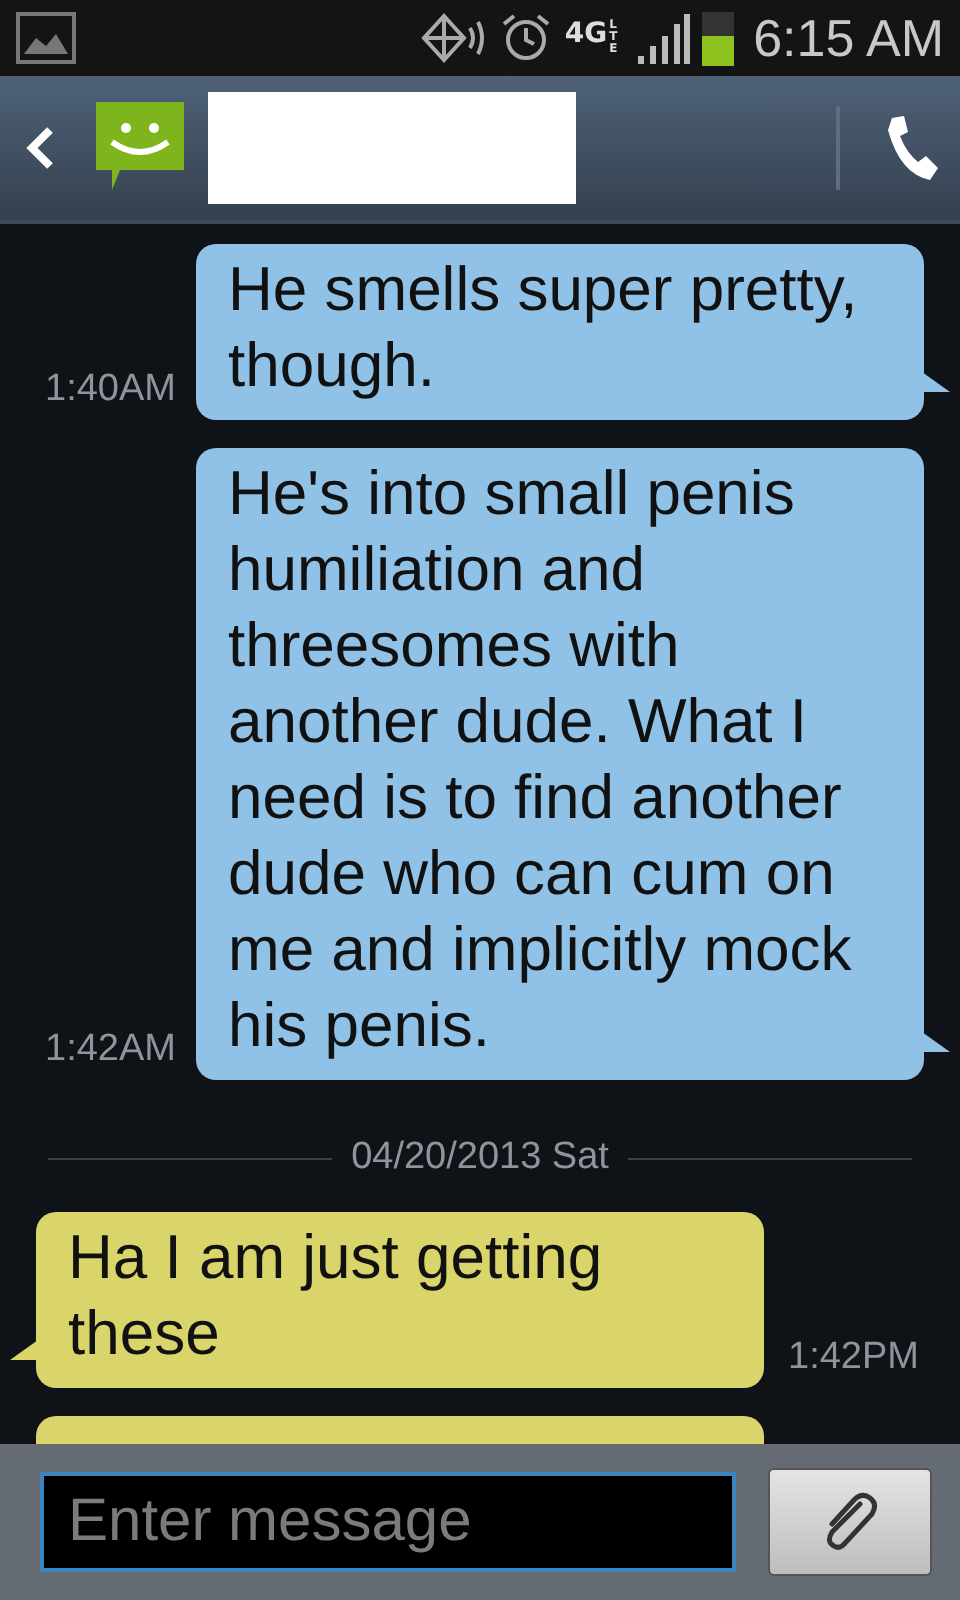 The width and height of the screenshot is (960, 1600). I want to click on message-time: 1:42AM, so click(110, 1051).